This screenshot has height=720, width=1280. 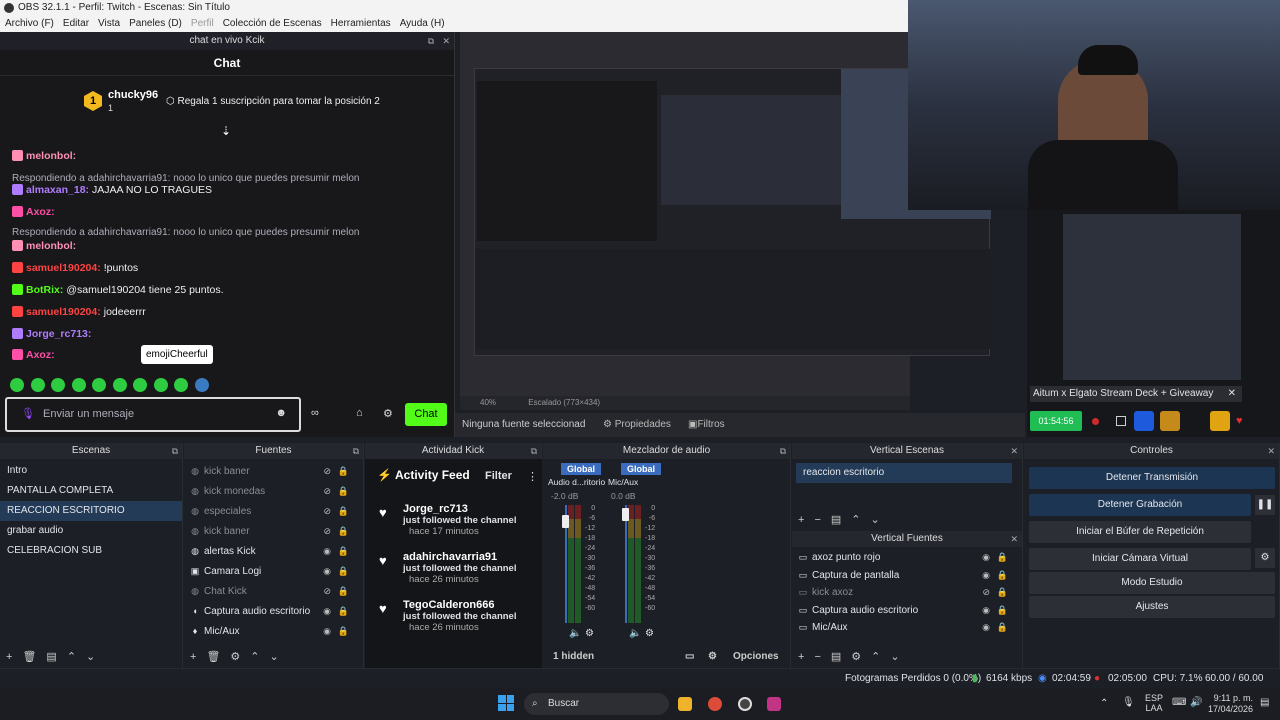 What do you see at coordinates (76, 23) in the screenshot?
I see `menu-item: Editar` at bounding box center [76, 23].